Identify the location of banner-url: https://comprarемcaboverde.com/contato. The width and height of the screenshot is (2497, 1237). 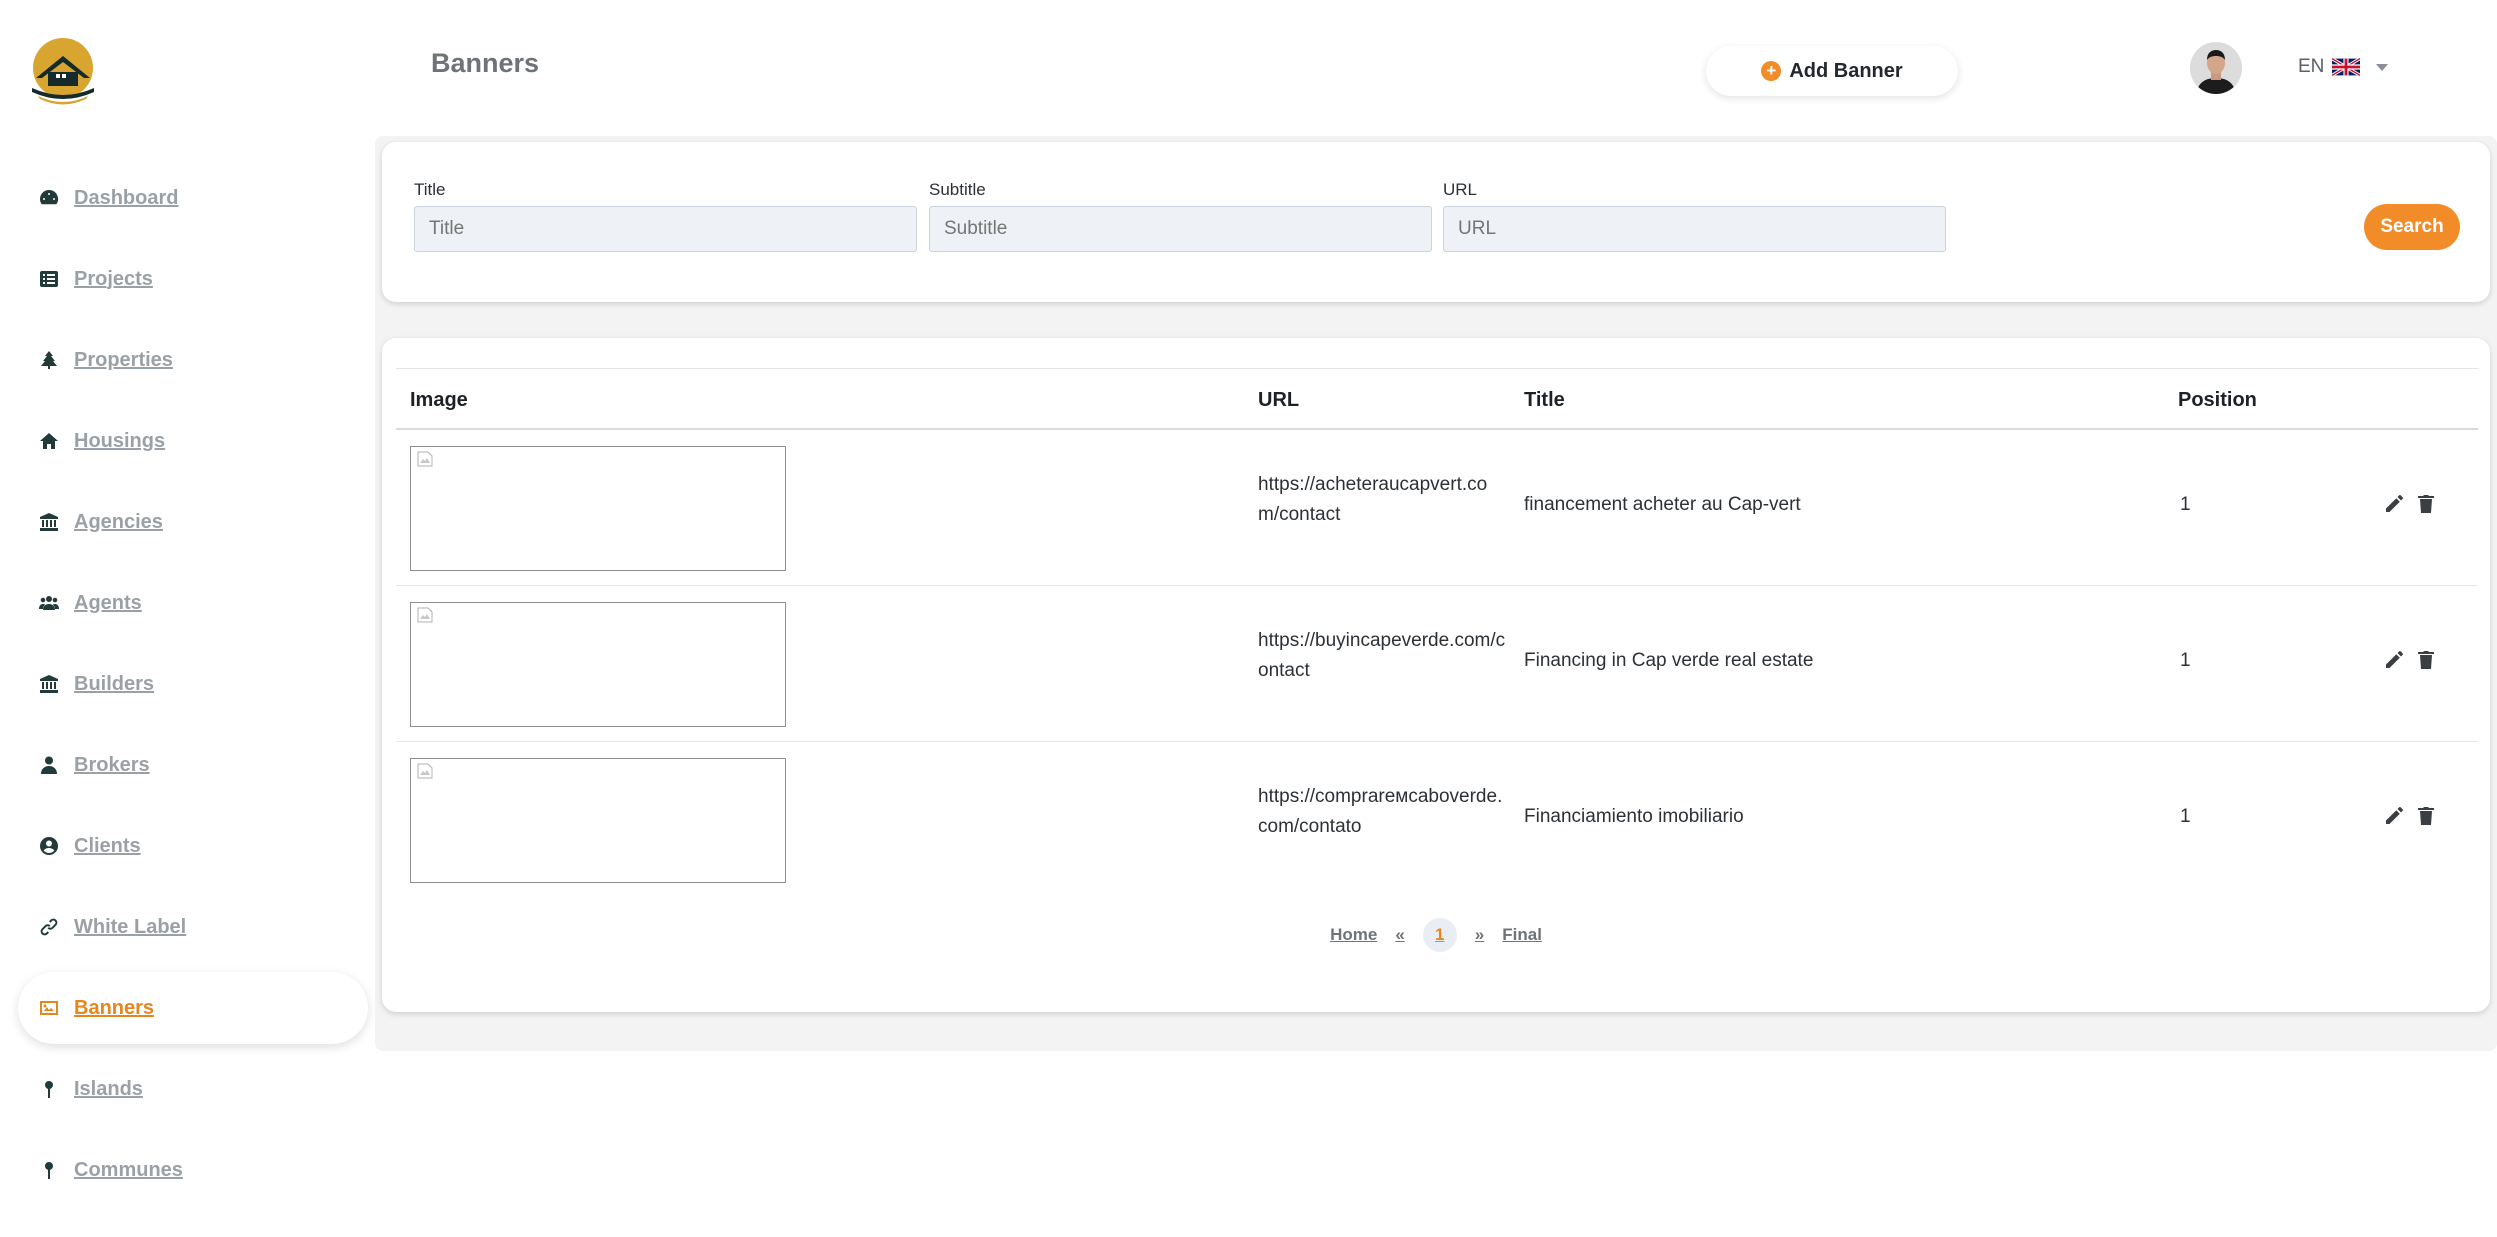
(1380, 811).